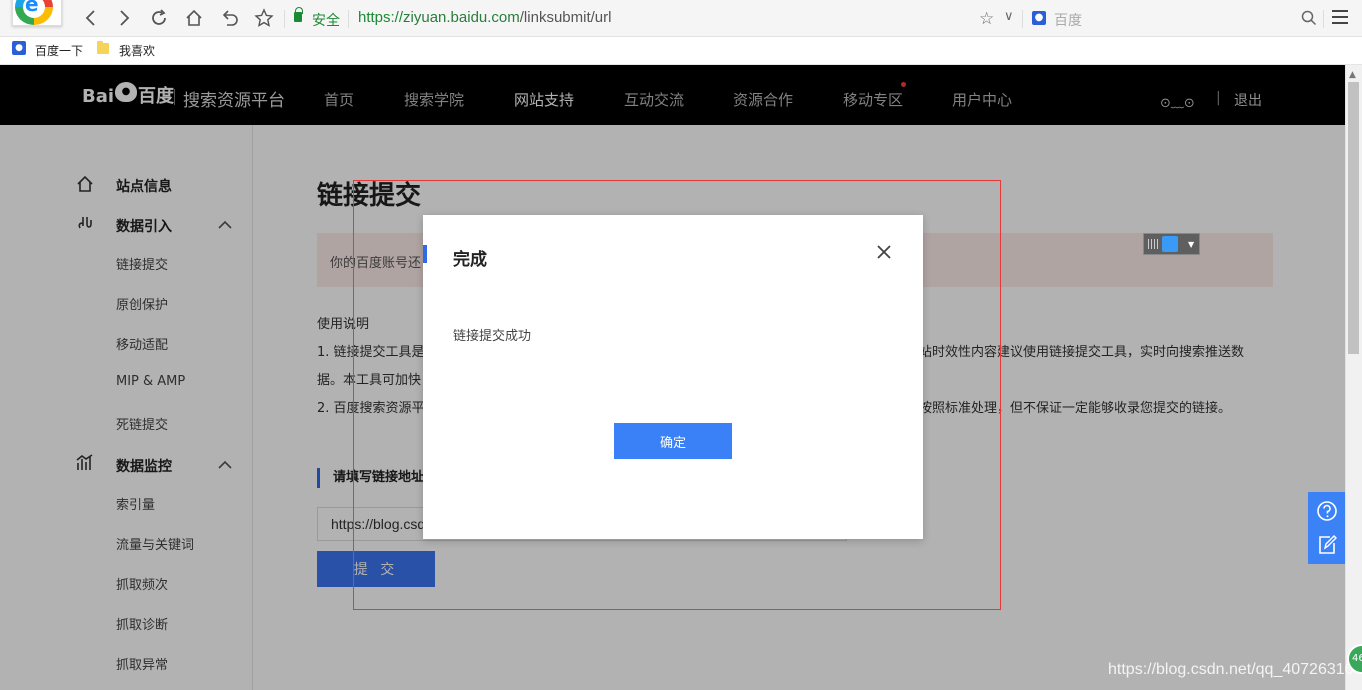  I want to click on close-icon, so click(884, 252).